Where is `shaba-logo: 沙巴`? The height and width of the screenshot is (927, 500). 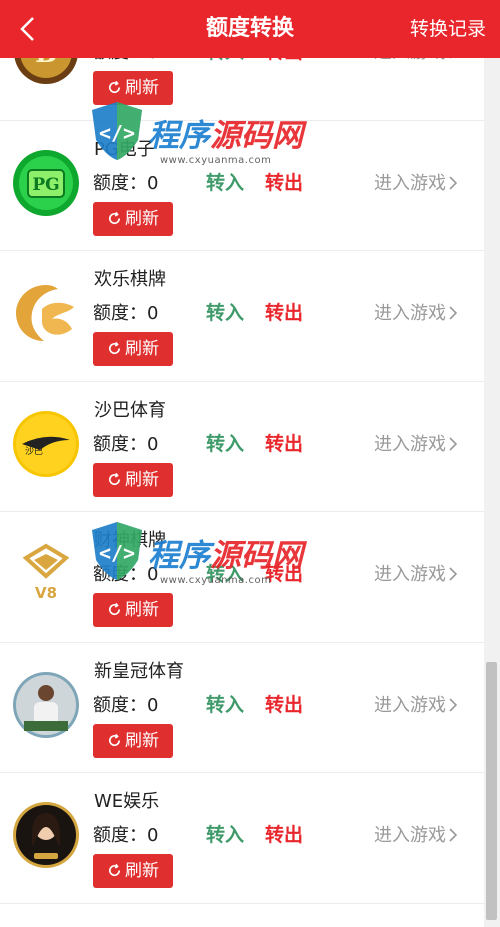
shaba-logo: 沙巴 is located at coordinates (46, 444).